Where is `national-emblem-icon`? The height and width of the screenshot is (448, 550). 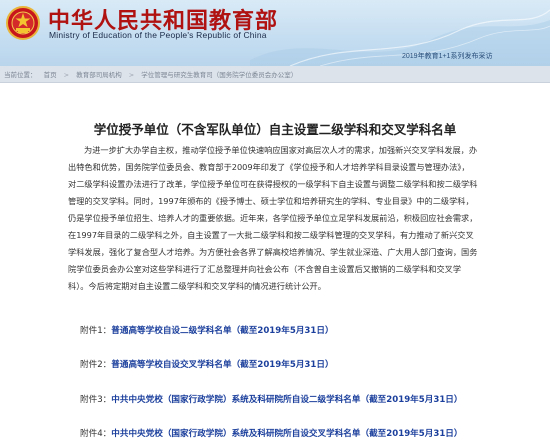
national-emblem-icon is located at coordinates (23, 23).